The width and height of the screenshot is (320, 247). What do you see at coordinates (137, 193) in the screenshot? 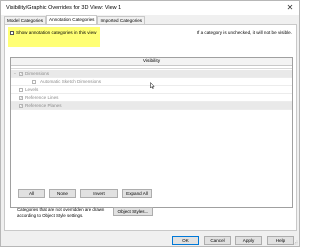
I see `expand-all-button: Expand All` at bounding box center [137, 193].